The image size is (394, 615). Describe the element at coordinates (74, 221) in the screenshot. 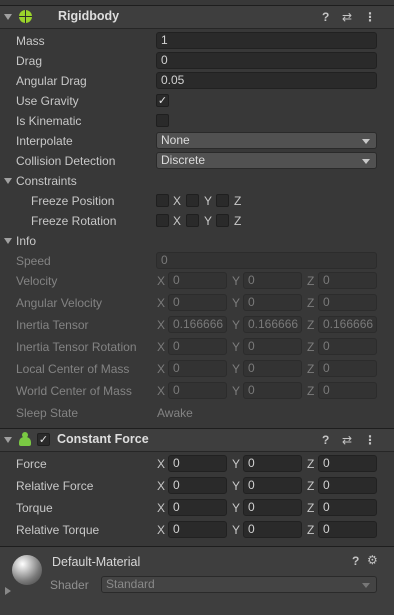

I see `freeze-rotation-label: Freeze Rotation` at that location.